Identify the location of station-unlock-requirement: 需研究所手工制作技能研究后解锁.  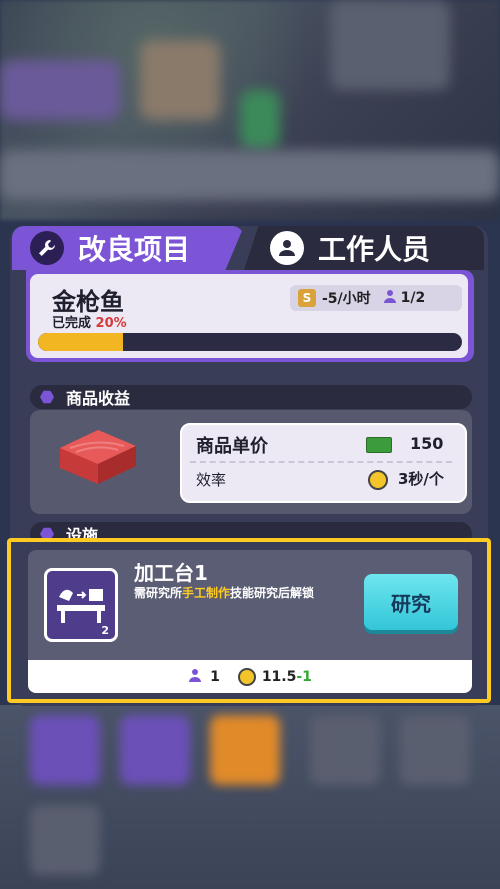
(224, 592).